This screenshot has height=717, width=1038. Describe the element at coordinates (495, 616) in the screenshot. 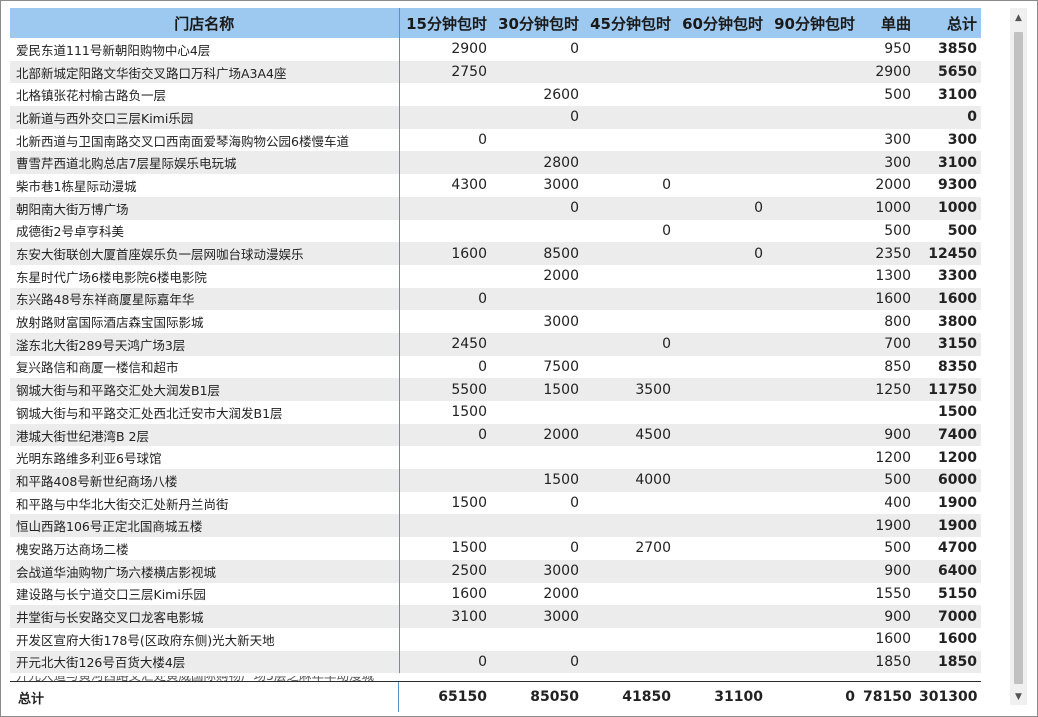

I see `table-row: 井堂街与长安路交叉口龙客电影城 3100 3000 900 7000` at that location.